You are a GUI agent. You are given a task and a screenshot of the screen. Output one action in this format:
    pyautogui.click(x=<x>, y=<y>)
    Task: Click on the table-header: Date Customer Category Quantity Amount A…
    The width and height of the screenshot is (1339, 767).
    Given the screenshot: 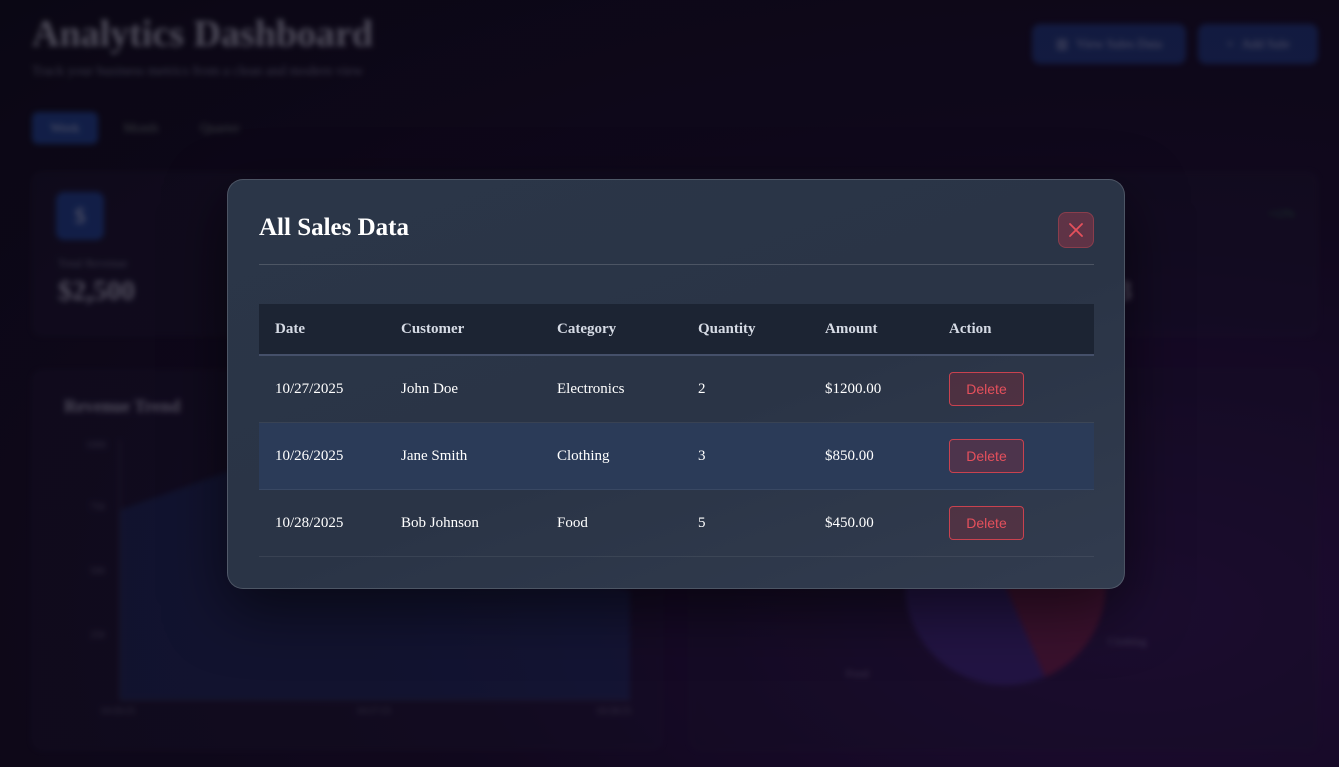 What is the action you would take?
    pyautogui.click(x=676, y=330)
    